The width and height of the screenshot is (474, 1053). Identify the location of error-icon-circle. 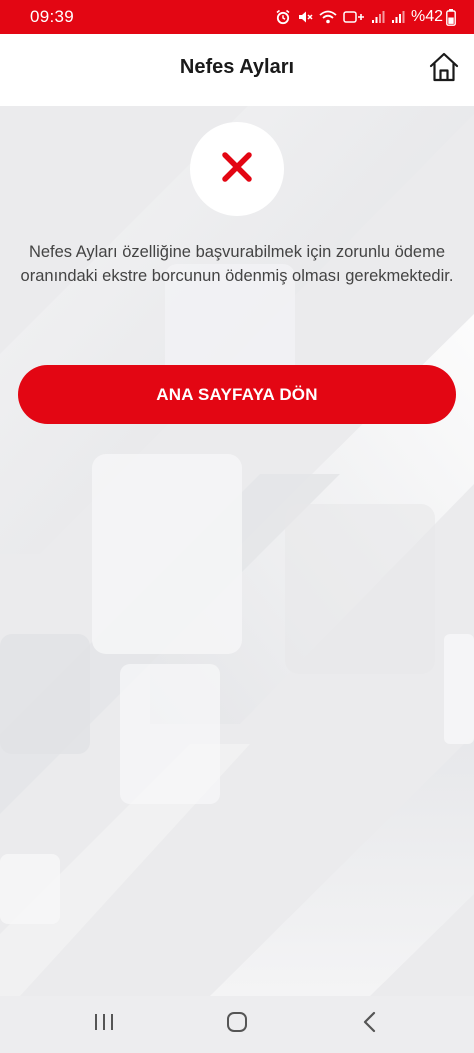
(237, 169).